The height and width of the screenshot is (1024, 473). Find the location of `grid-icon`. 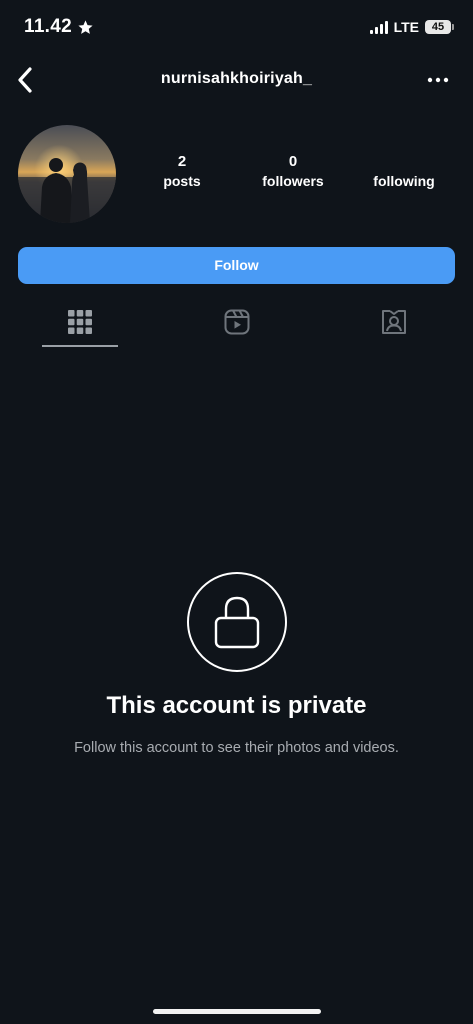

grid-icon is located at coordinates (80, 321).